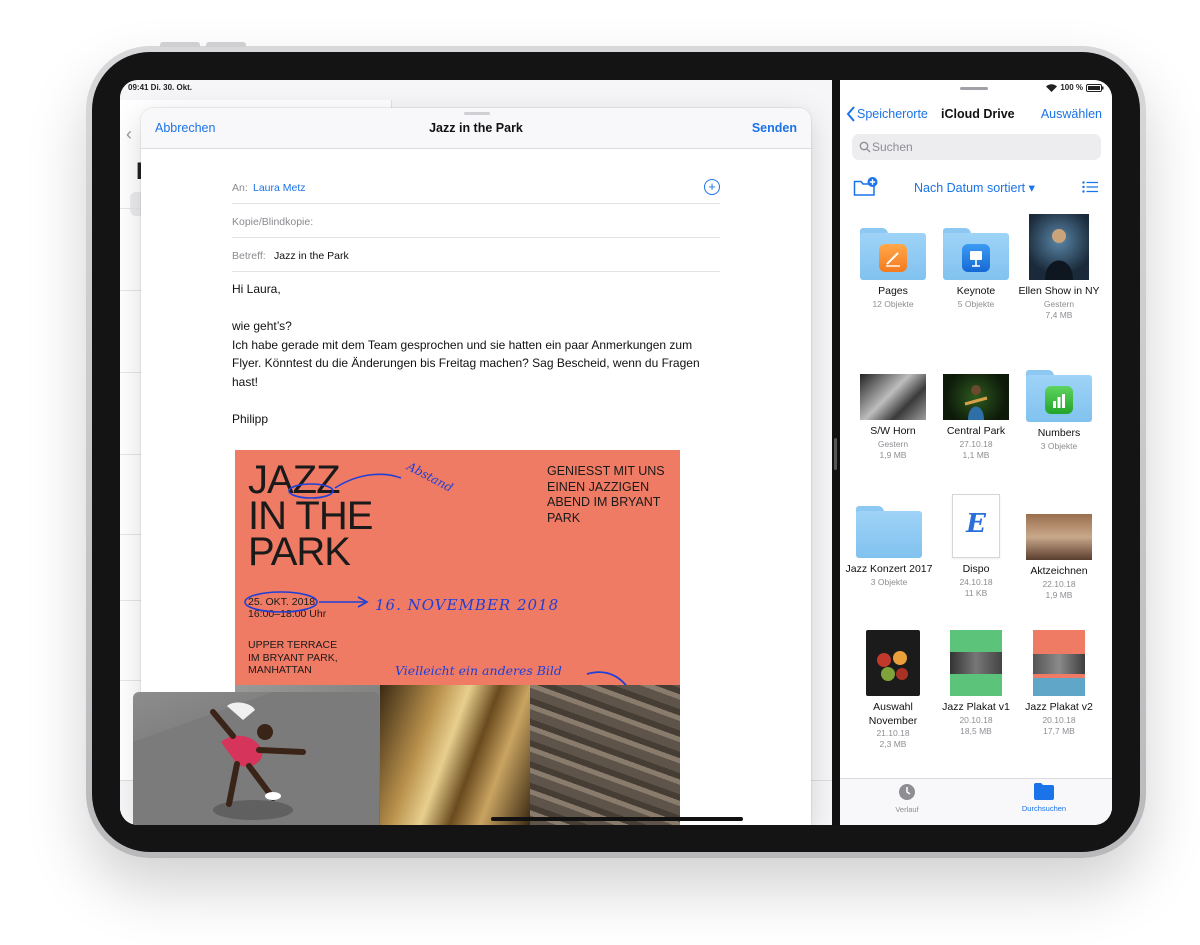 This screenshot has width=1200, height=945. I want to click on document-icon: E, so click(976, 526).